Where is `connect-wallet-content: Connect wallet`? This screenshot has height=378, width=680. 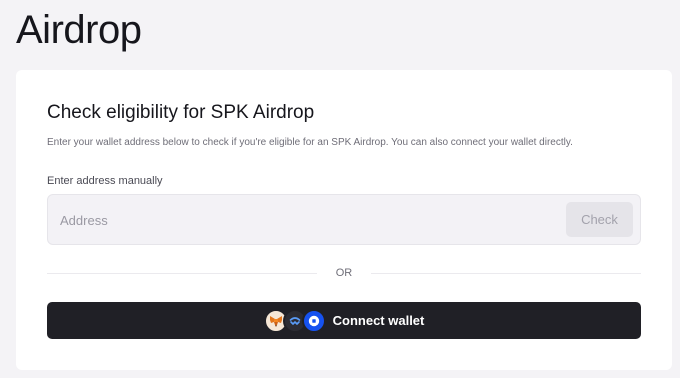
connect-wallet-content: Connect wallet is located at coordinates (344, 320).